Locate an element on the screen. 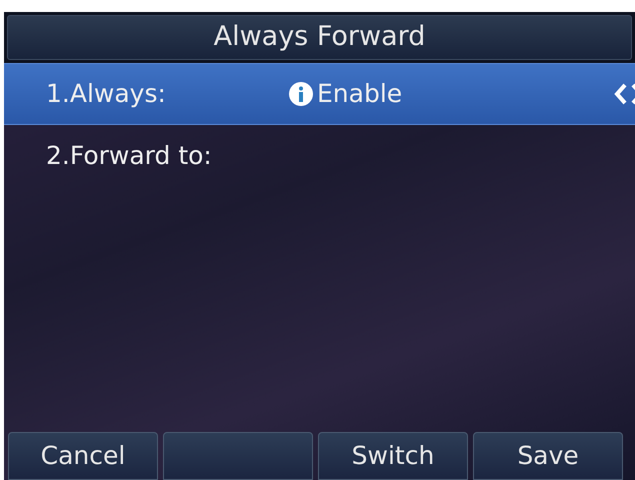  softkey-button: Switch is located at coordinates (393, 456).